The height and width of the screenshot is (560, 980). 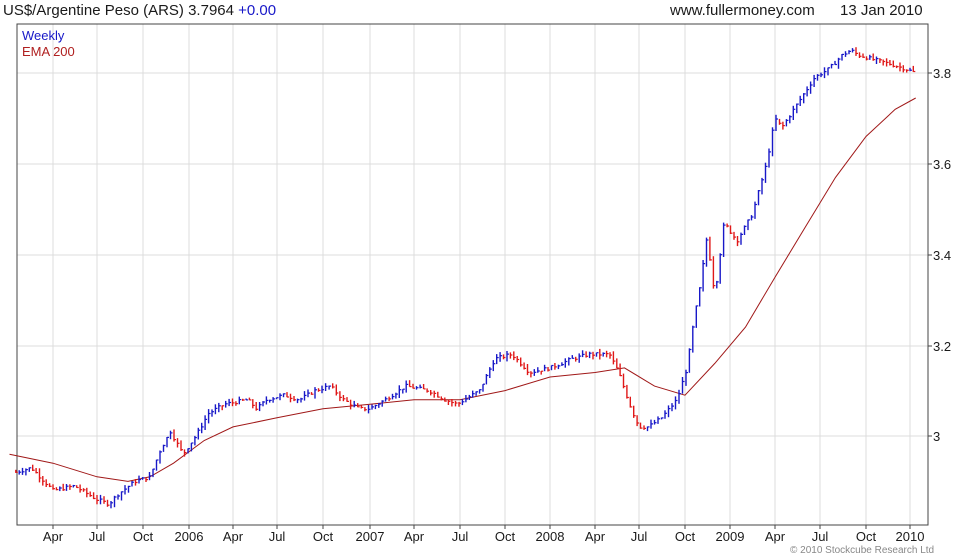 I want to click on y-tick-label: 3.6, so click(x=942, y=164).